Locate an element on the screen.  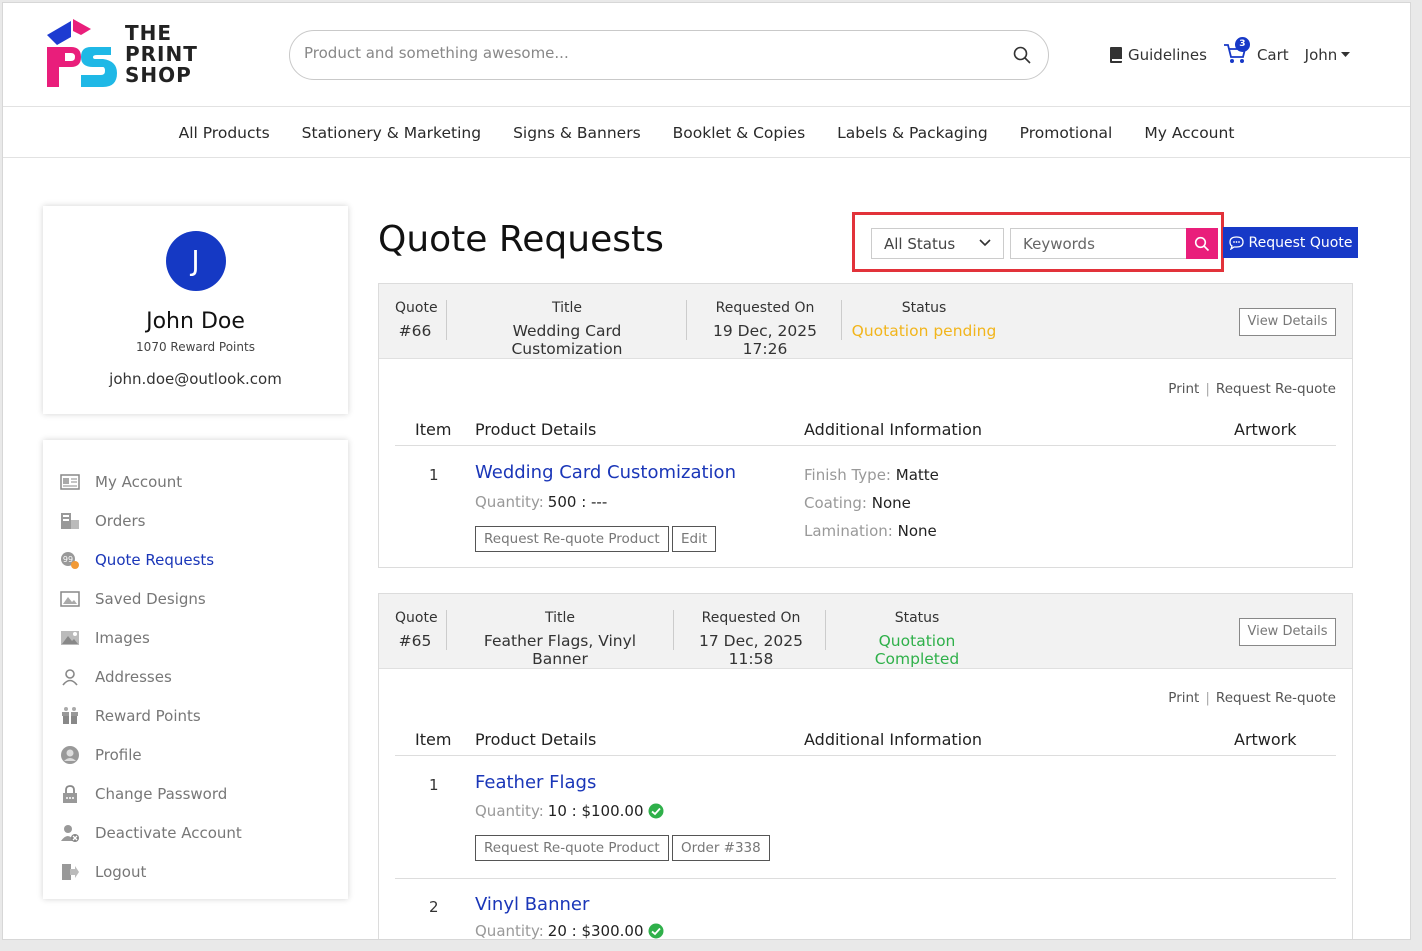
images-icon is located at coordinates (70, 638).